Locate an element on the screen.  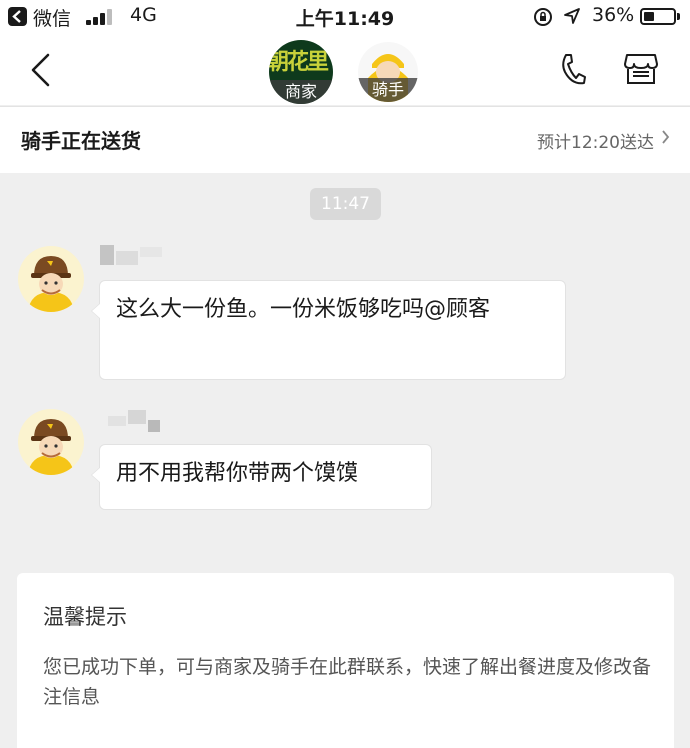
rider-avatar: 骑手 is located at coordinates (388, 72).